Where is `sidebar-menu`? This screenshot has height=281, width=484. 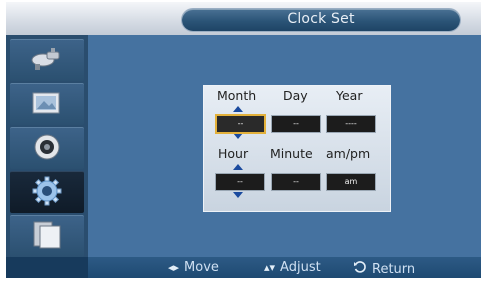
sidebar-menu is located at coordinates (47, 146).